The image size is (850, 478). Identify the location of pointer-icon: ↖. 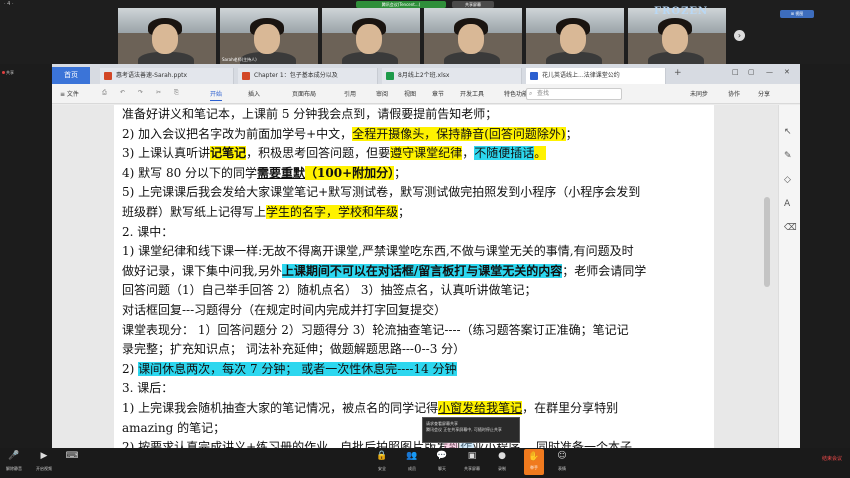
(788, 132).